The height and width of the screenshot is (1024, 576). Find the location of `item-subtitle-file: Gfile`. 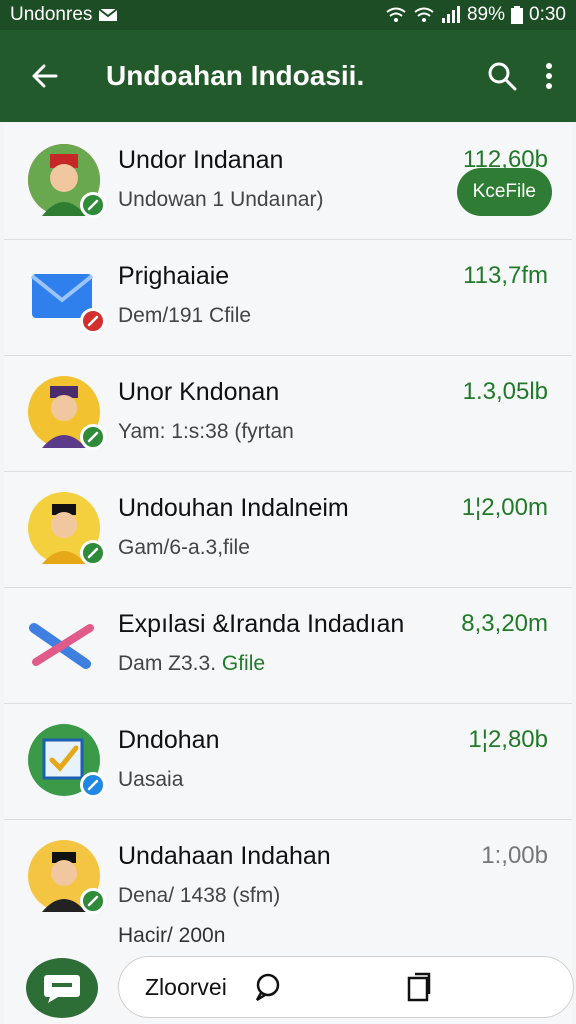

item-subtitle-file: Gfile is located at coordinates (243, 663).